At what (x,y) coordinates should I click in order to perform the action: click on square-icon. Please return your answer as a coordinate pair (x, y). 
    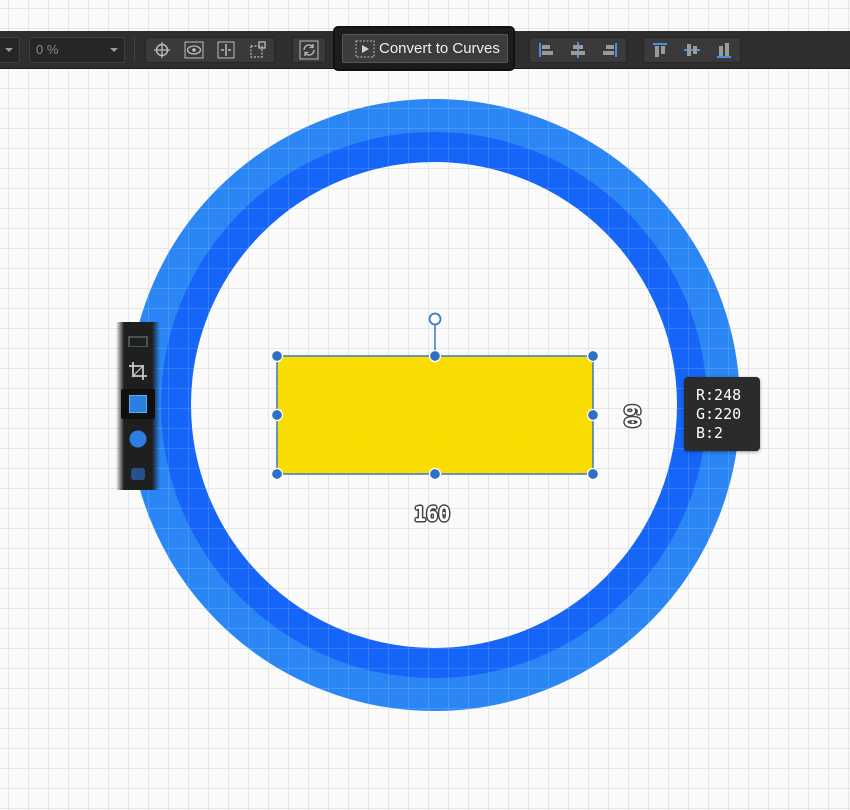
    Looking at the image, I should click on (138, 404).